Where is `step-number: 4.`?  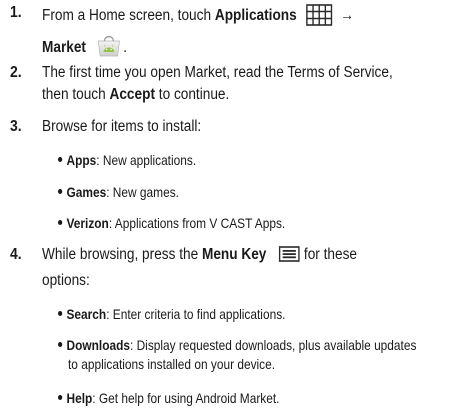
step-number: 4. is located at coordinates (16, 254).